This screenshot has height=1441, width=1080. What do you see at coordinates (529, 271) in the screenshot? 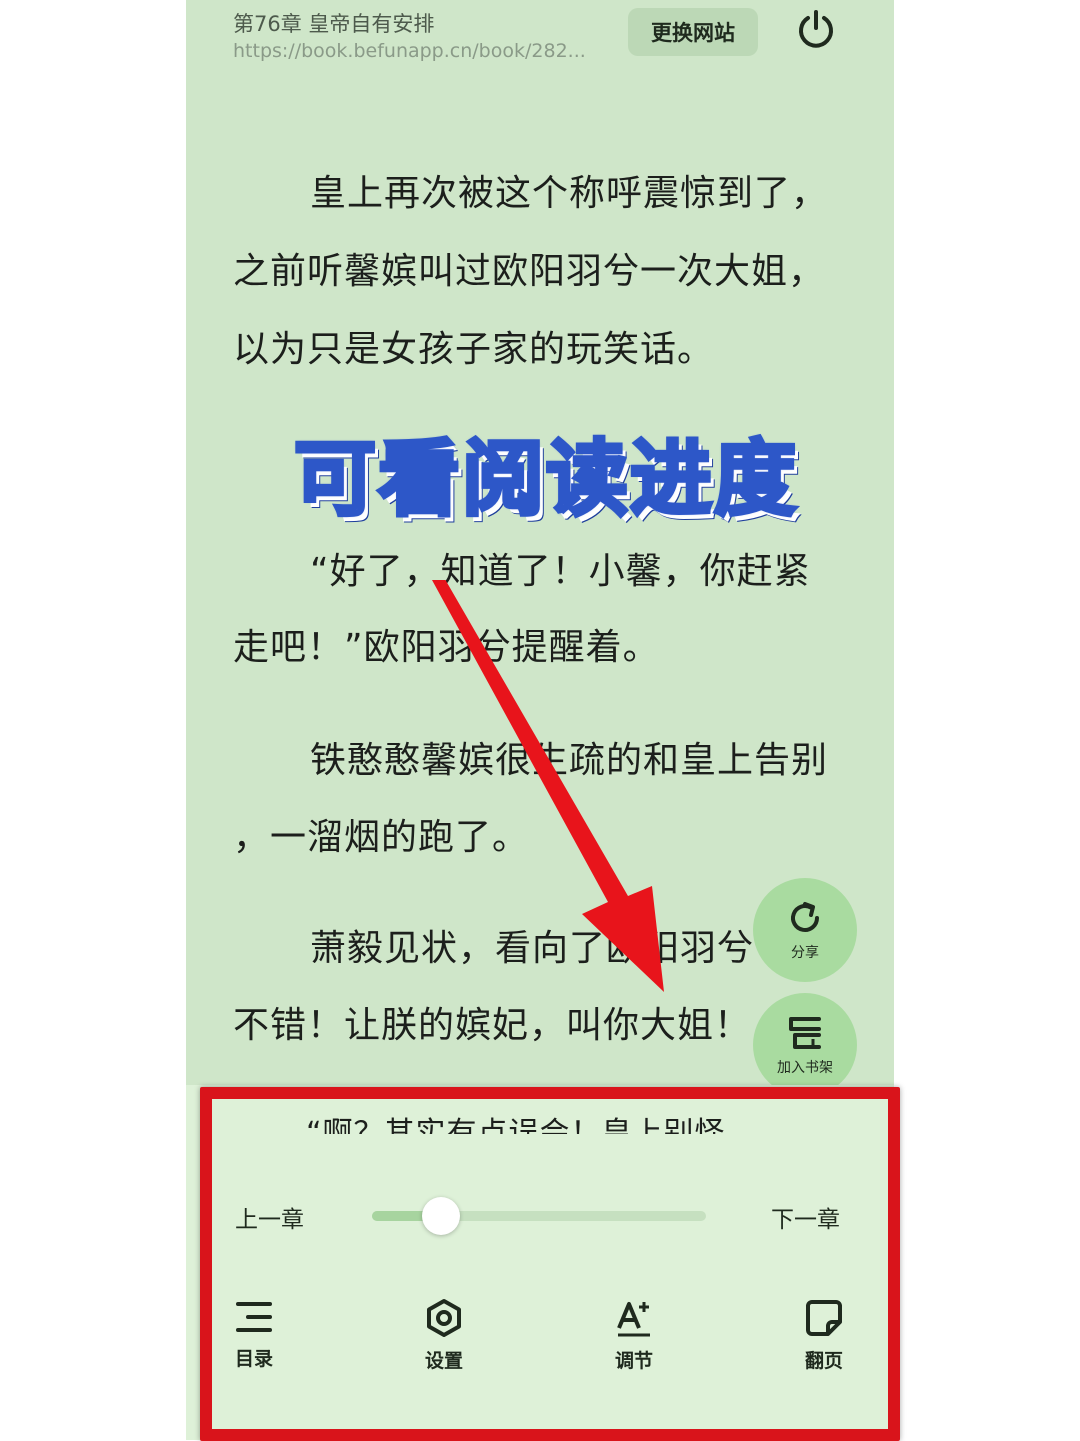
I see `story-line: 之前听馨嫔叫过欧阳羽兮一次大姐，` at bounding box center [529, 271].